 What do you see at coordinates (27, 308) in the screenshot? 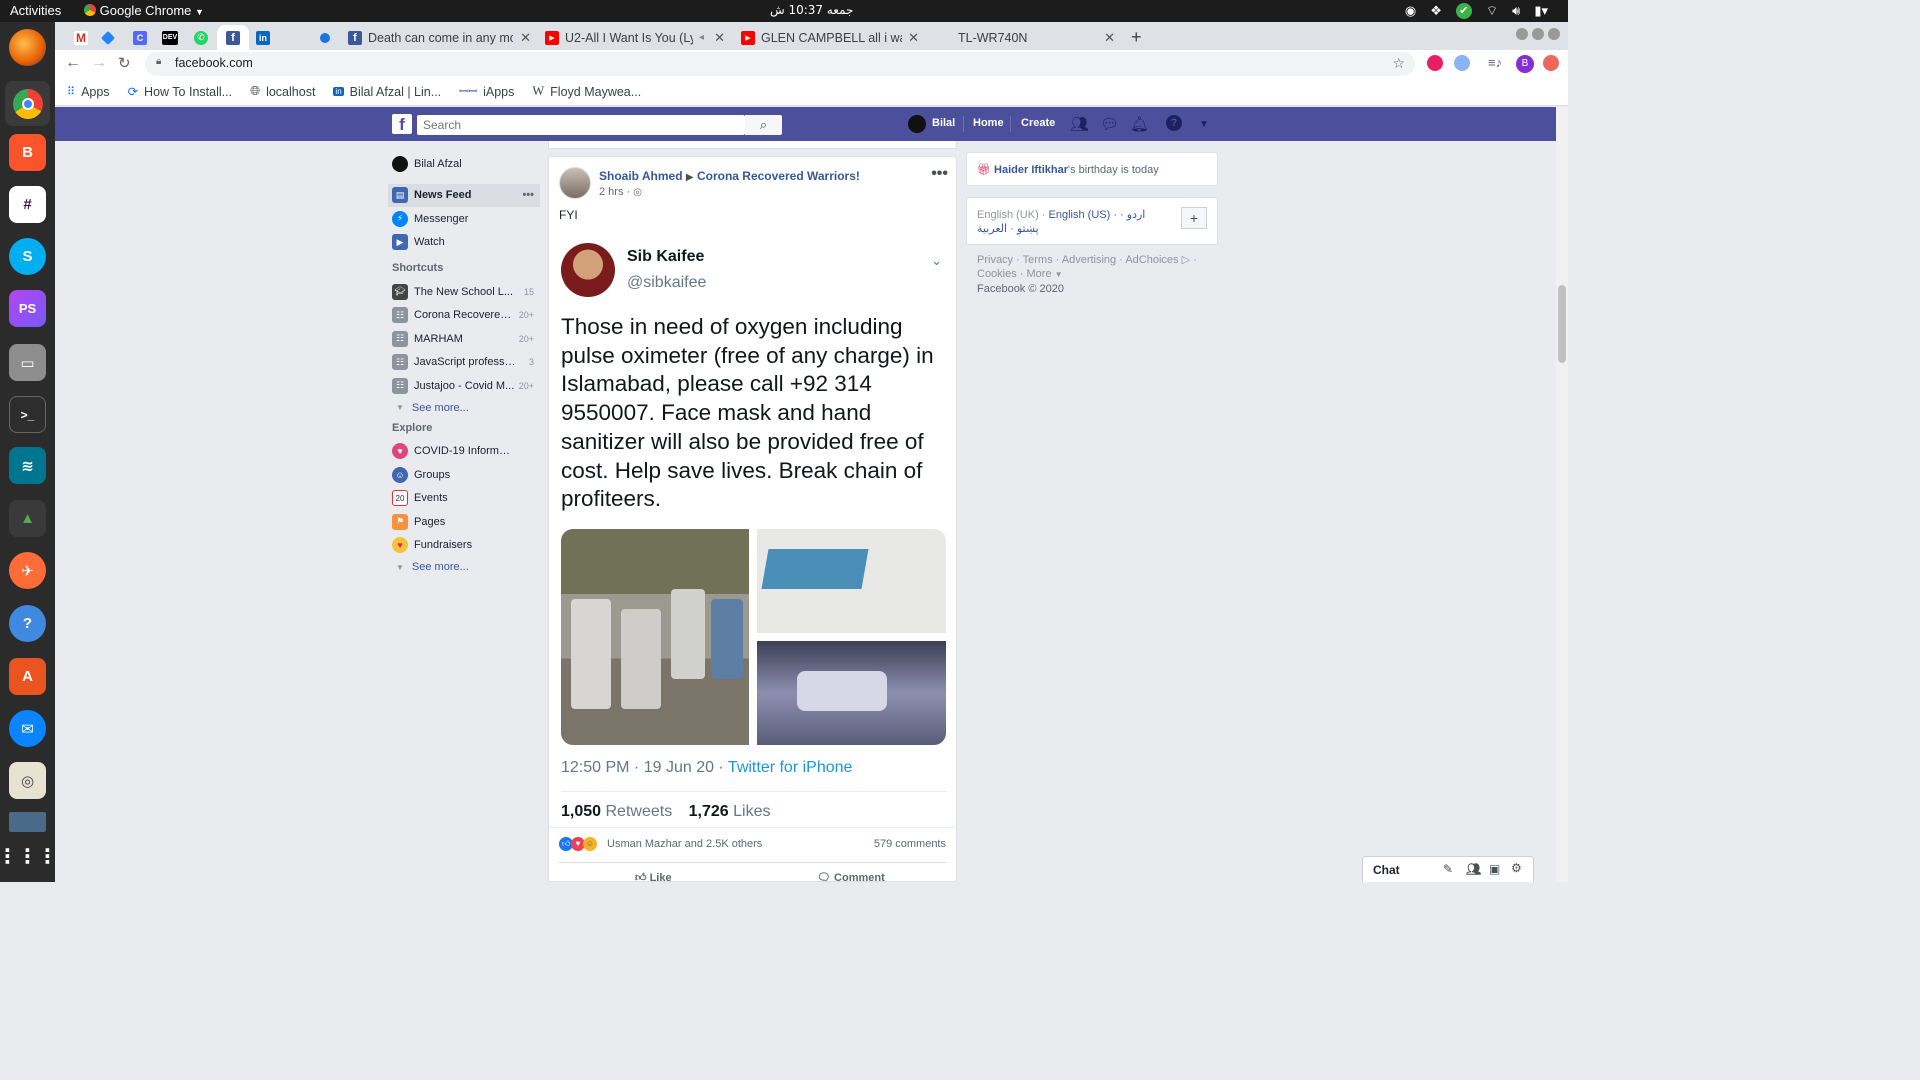
I see `phpstorm-icon: PS` at bounding box center [27, 308].